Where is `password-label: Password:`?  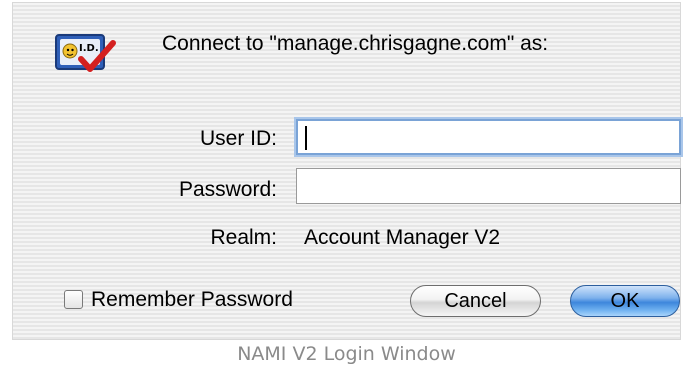 password-label: Password: is located at coordinates (227, 189).